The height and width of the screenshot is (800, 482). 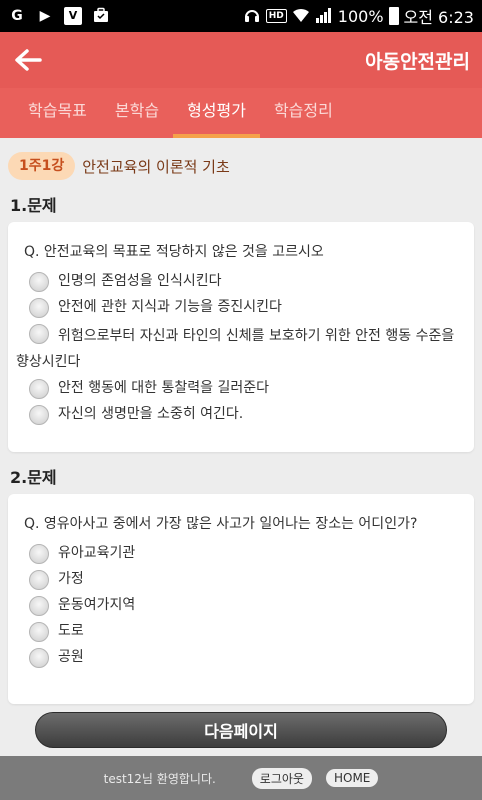 I want to click on q1-option-1: 인명의 존엄성을 인식시킨다, so click(x=242, y=281).